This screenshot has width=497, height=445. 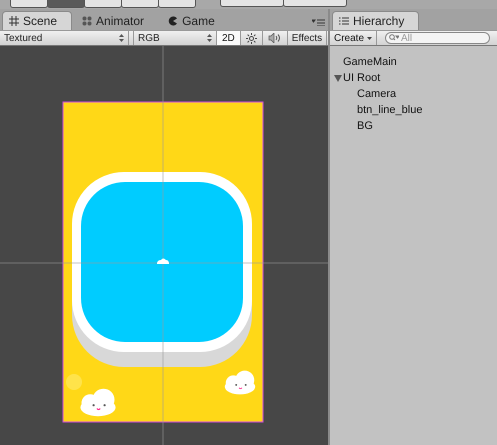 What do you see at coordinates (365, 126) in the screenshot?
I see `tree-item: BG` at bounding box center [365, 126].